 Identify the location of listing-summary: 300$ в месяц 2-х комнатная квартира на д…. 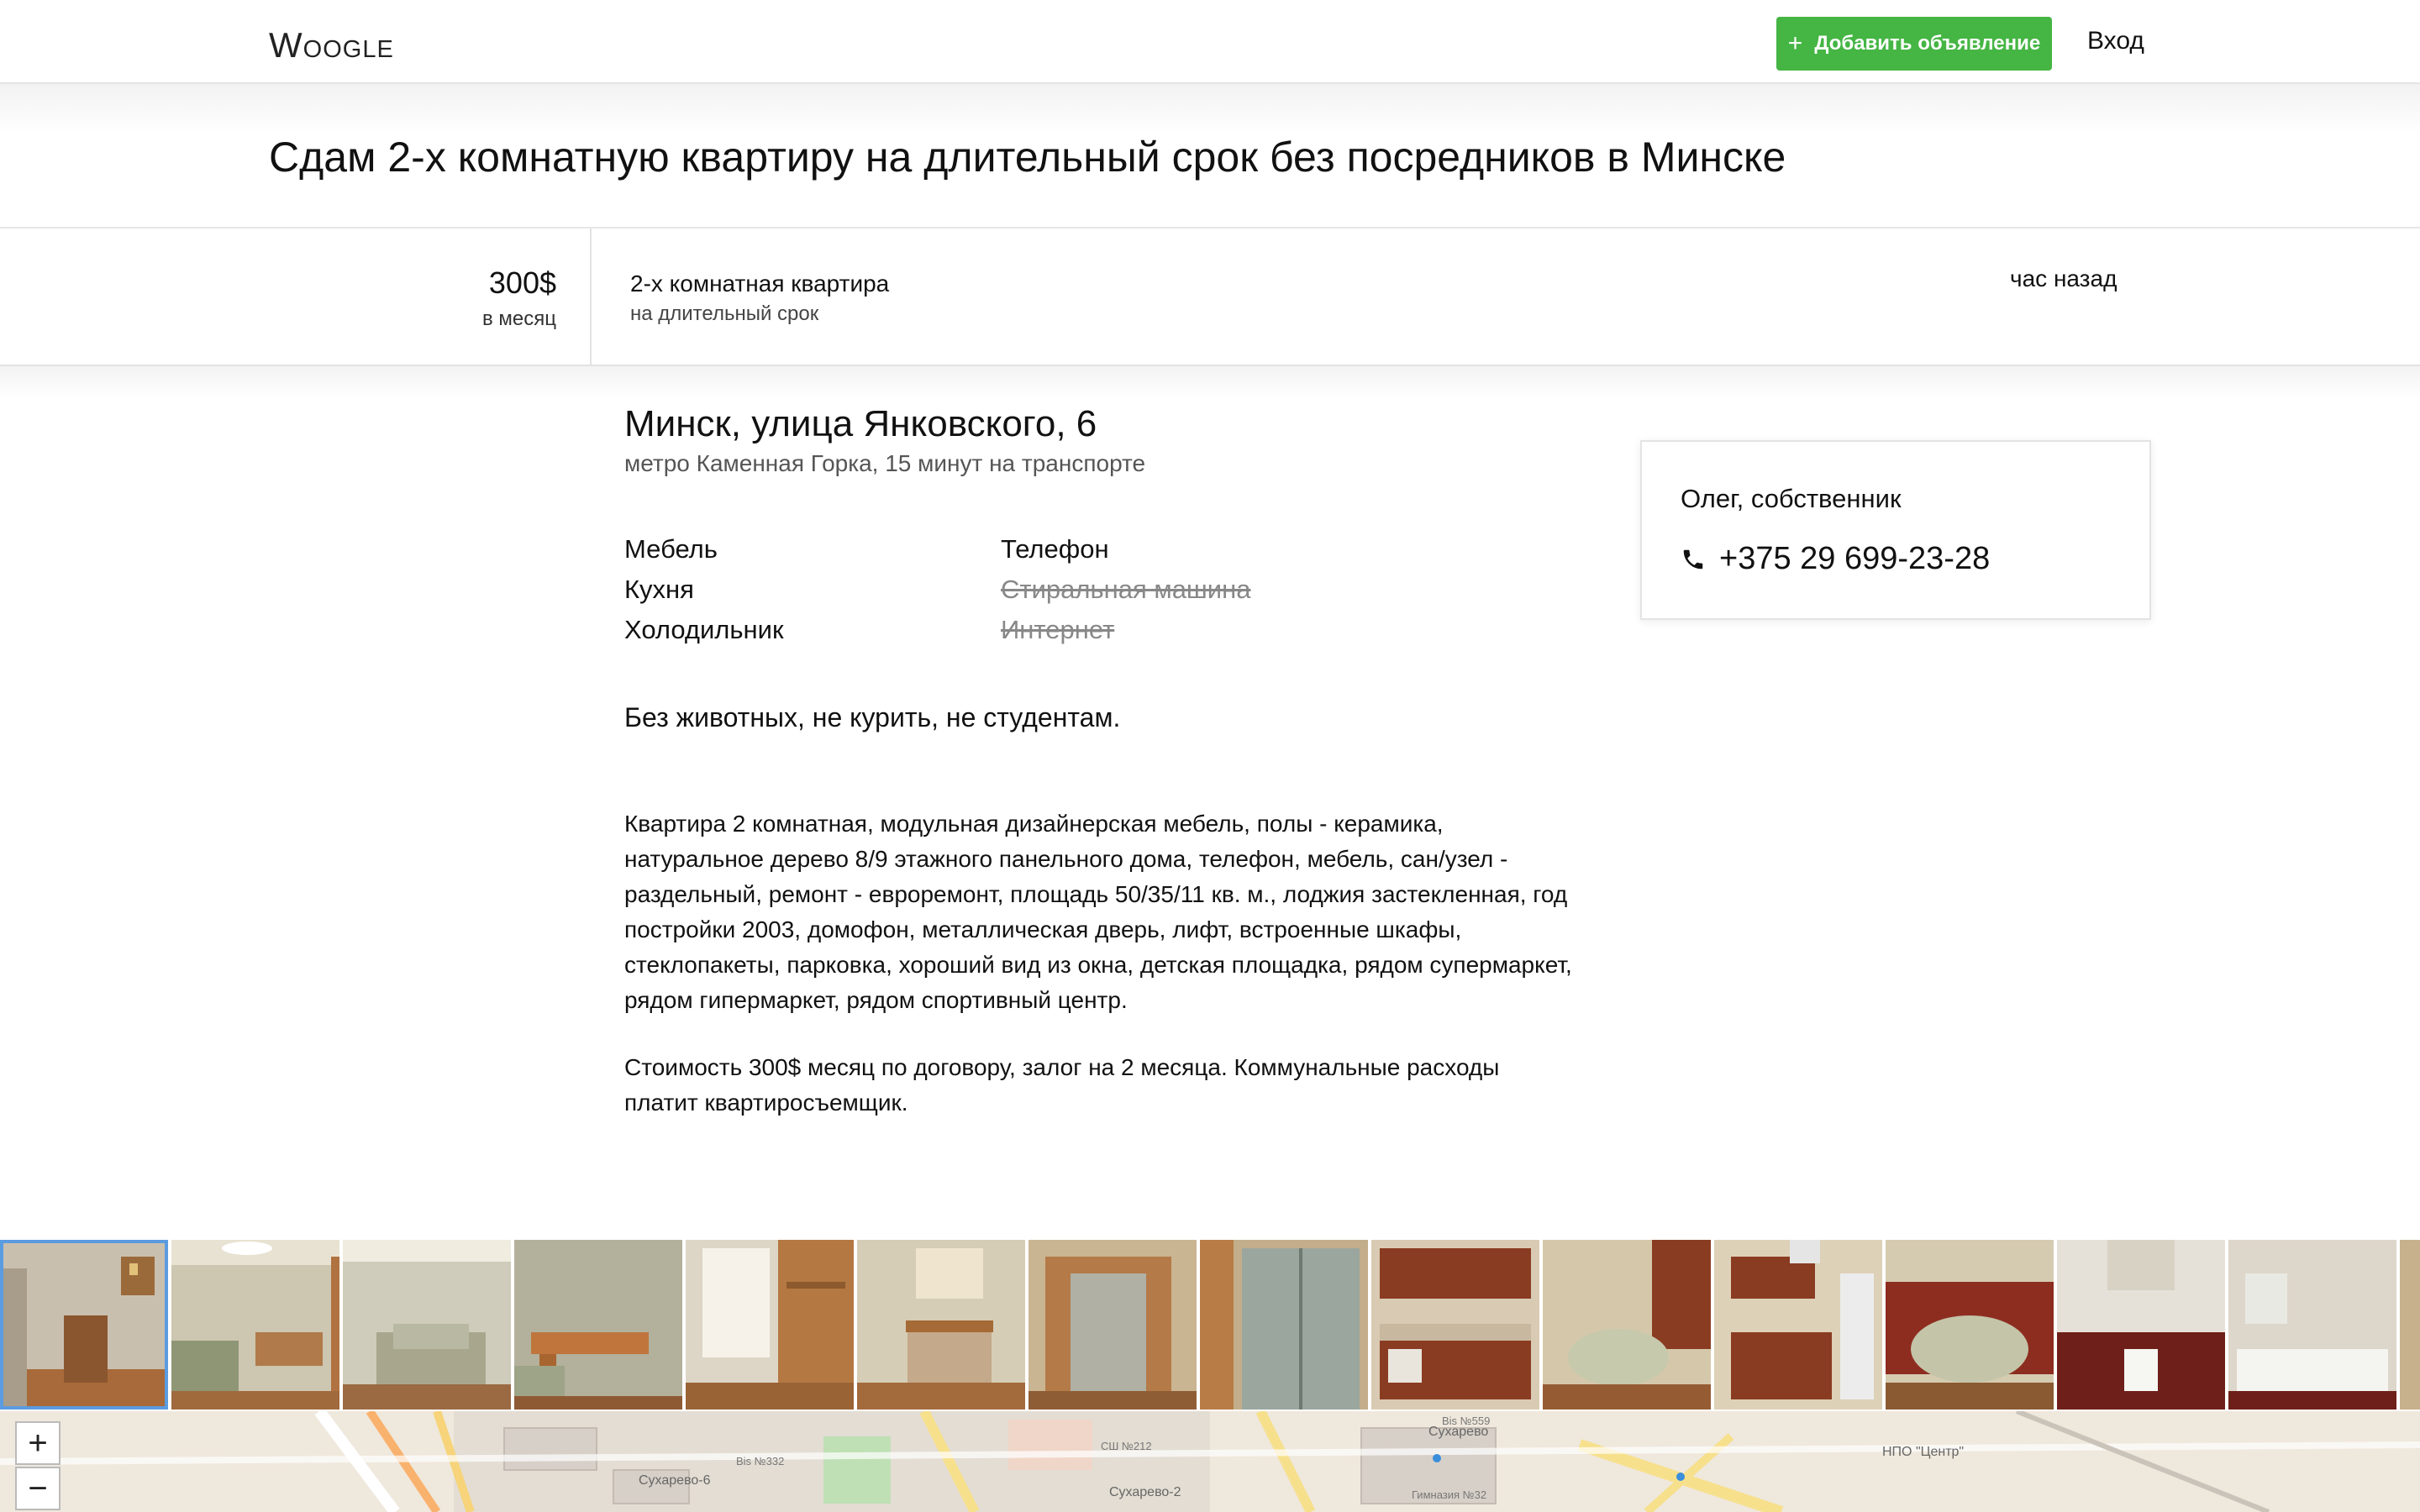
(1210, 297).